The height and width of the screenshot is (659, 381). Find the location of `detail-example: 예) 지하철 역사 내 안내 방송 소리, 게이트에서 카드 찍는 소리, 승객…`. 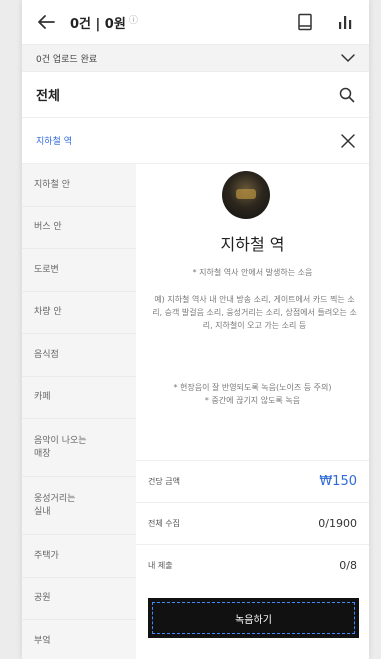

detail-example: 예) 지하철 역사 내 안내 방송 소리, 게이트에서 카드 찍는 소리, 승객… is located at coordinates (254, 312).